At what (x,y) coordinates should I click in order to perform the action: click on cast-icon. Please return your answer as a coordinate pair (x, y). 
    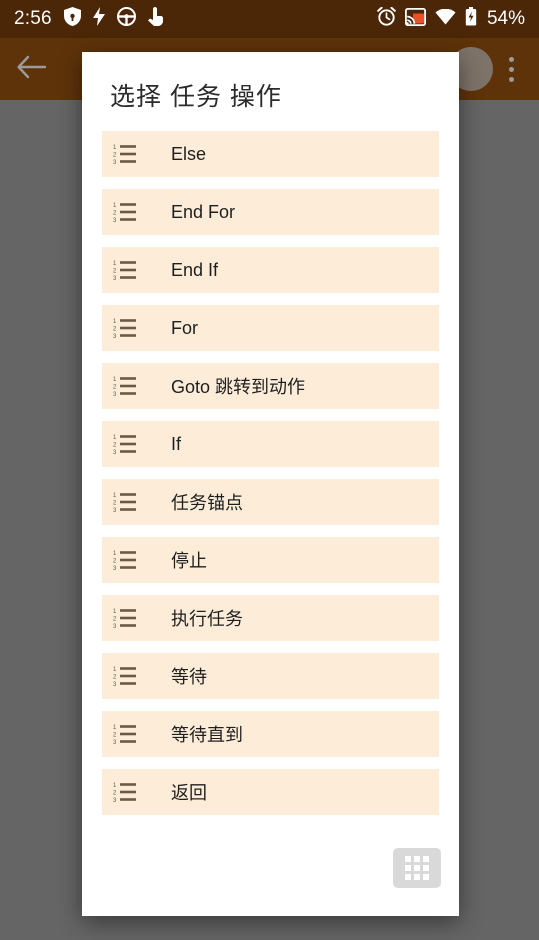
    Looking at the image, I should click on (415, 19).